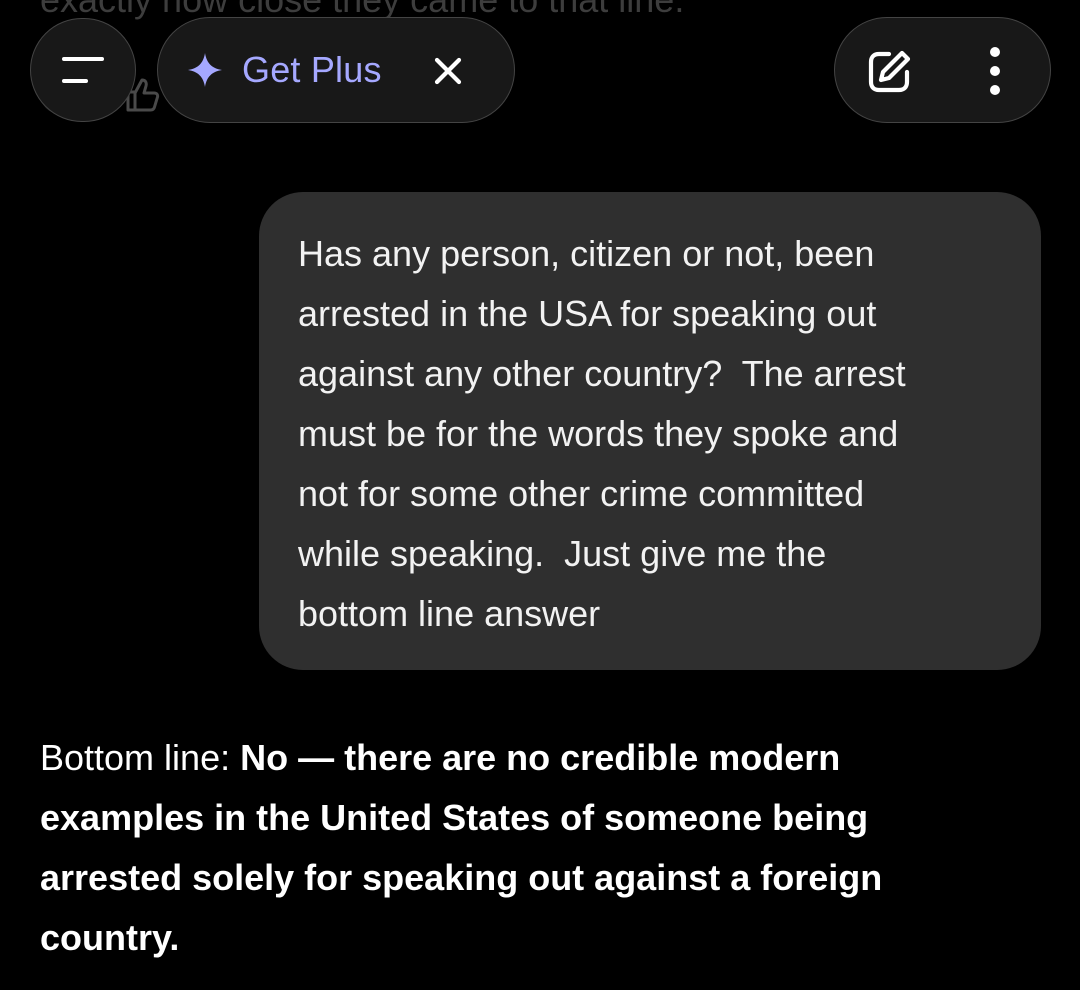  Describe the element at coordinates (889, 72) in the screenshot. I see `edit-icon` at that location.